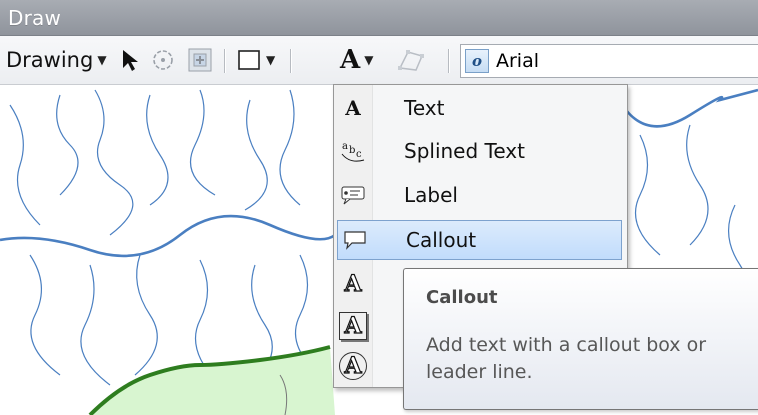  Describe the element at coordinates (353, 325) in the screenshot. I see `box-text-icon: A` at that location.